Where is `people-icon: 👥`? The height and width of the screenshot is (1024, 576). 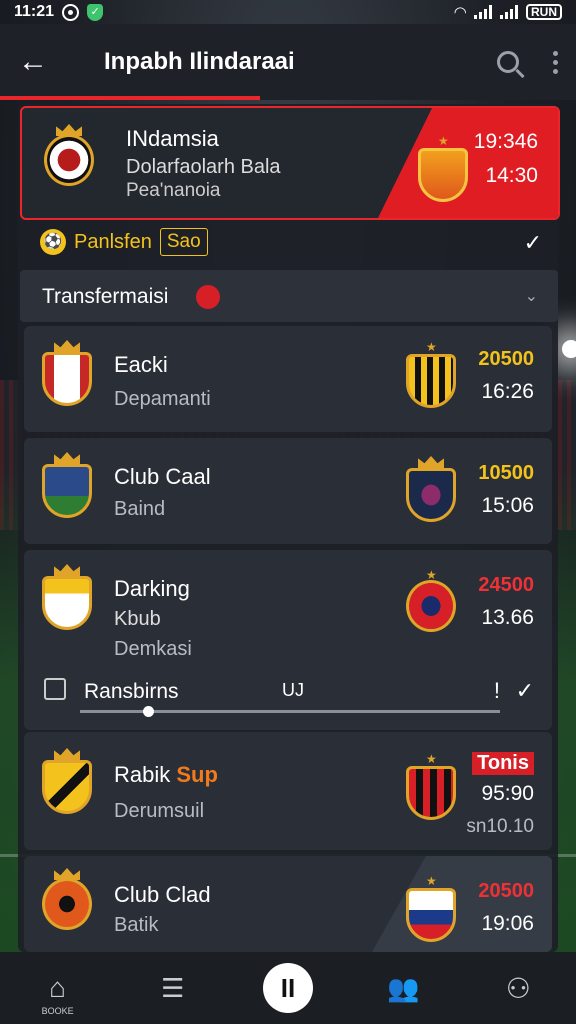 people-icon: 👥 is located at coordinates (403, 987).